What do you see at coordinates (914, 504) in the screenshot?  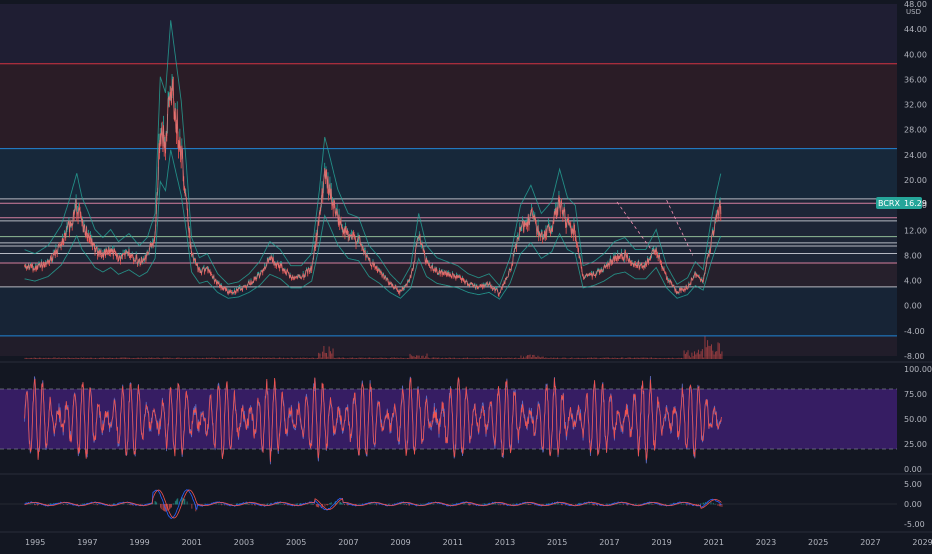 I see `macd-axis: 5.00 0.00 -5.00` at bounding box center [914, 504].